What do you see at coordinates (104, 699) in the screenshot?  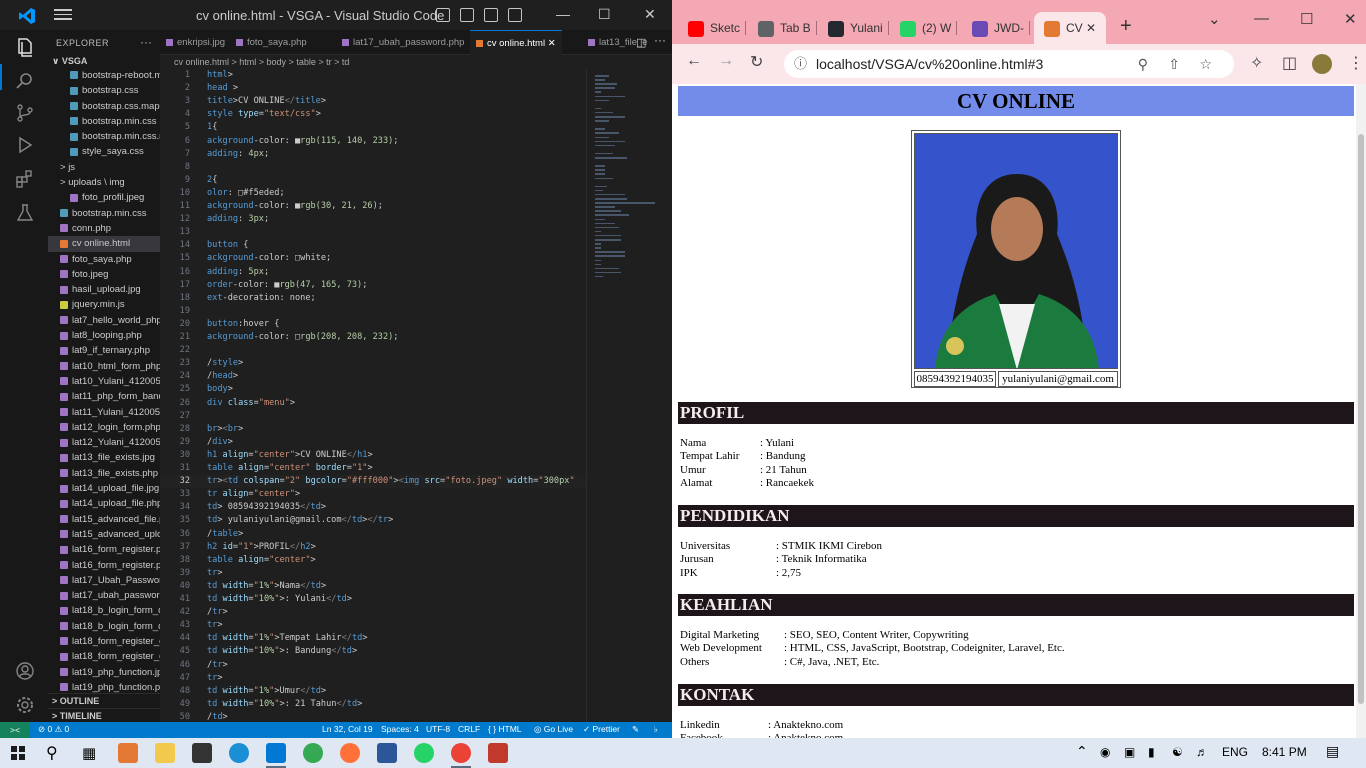 I see `outline-section: > OUTLINE` at bounding box center [104, 699].